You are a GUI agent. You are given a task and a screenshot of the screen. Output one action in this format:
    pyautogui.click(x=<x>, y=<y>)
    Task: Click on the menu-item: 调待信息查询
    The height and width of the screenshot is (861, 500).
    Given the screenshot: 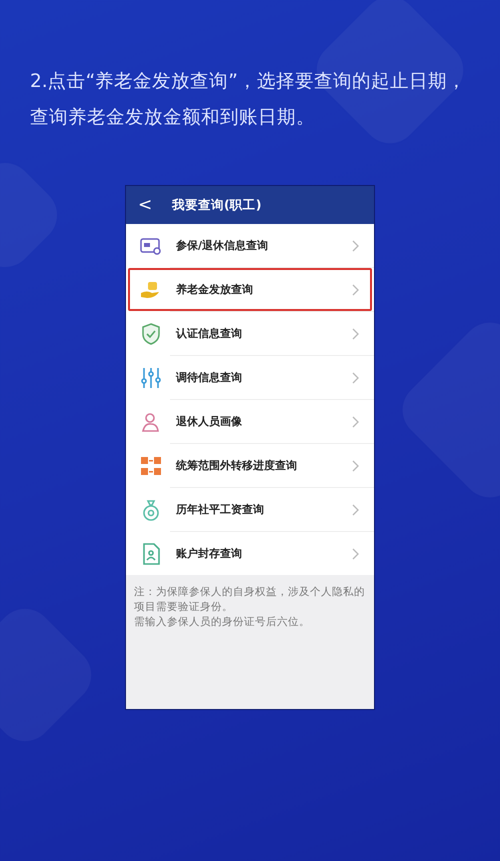 What is the action you would take?
    pyautogui.click(x=250, y=377)
    